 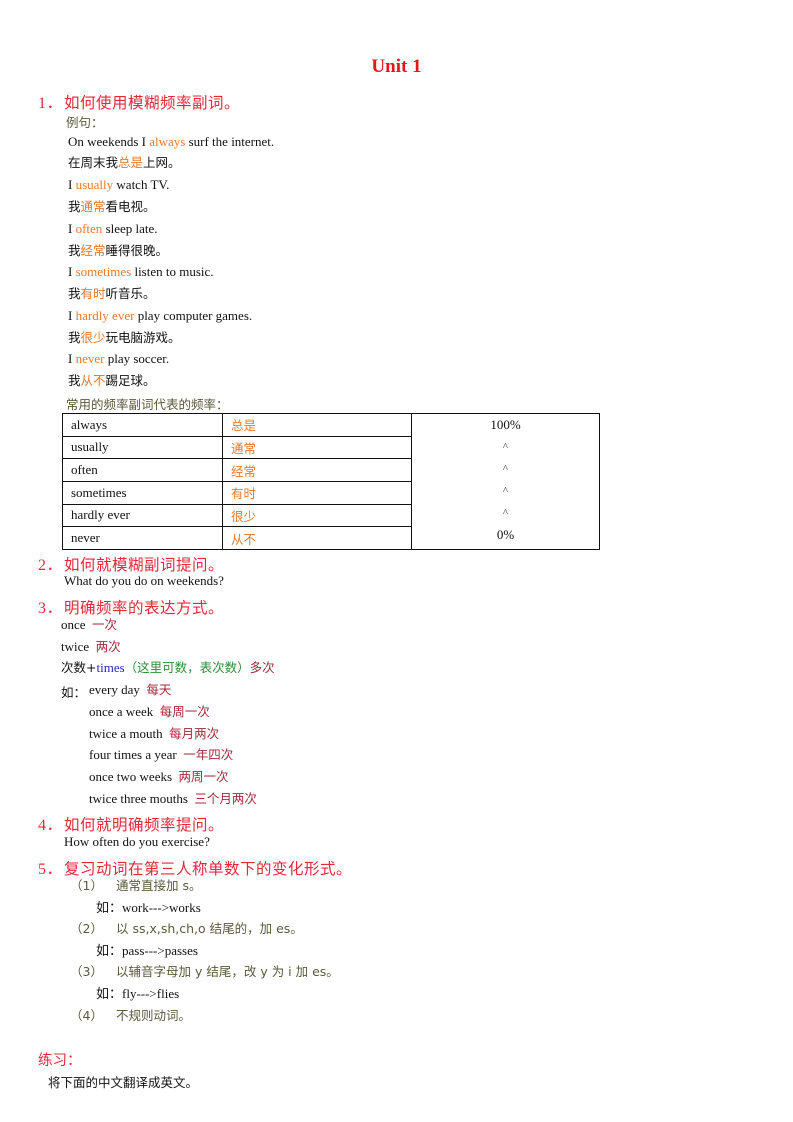 What do you see at coordinates (142, 515) in the screenshot?
I see `adverb-english: hardly ever` at bounding box center [142, 515].